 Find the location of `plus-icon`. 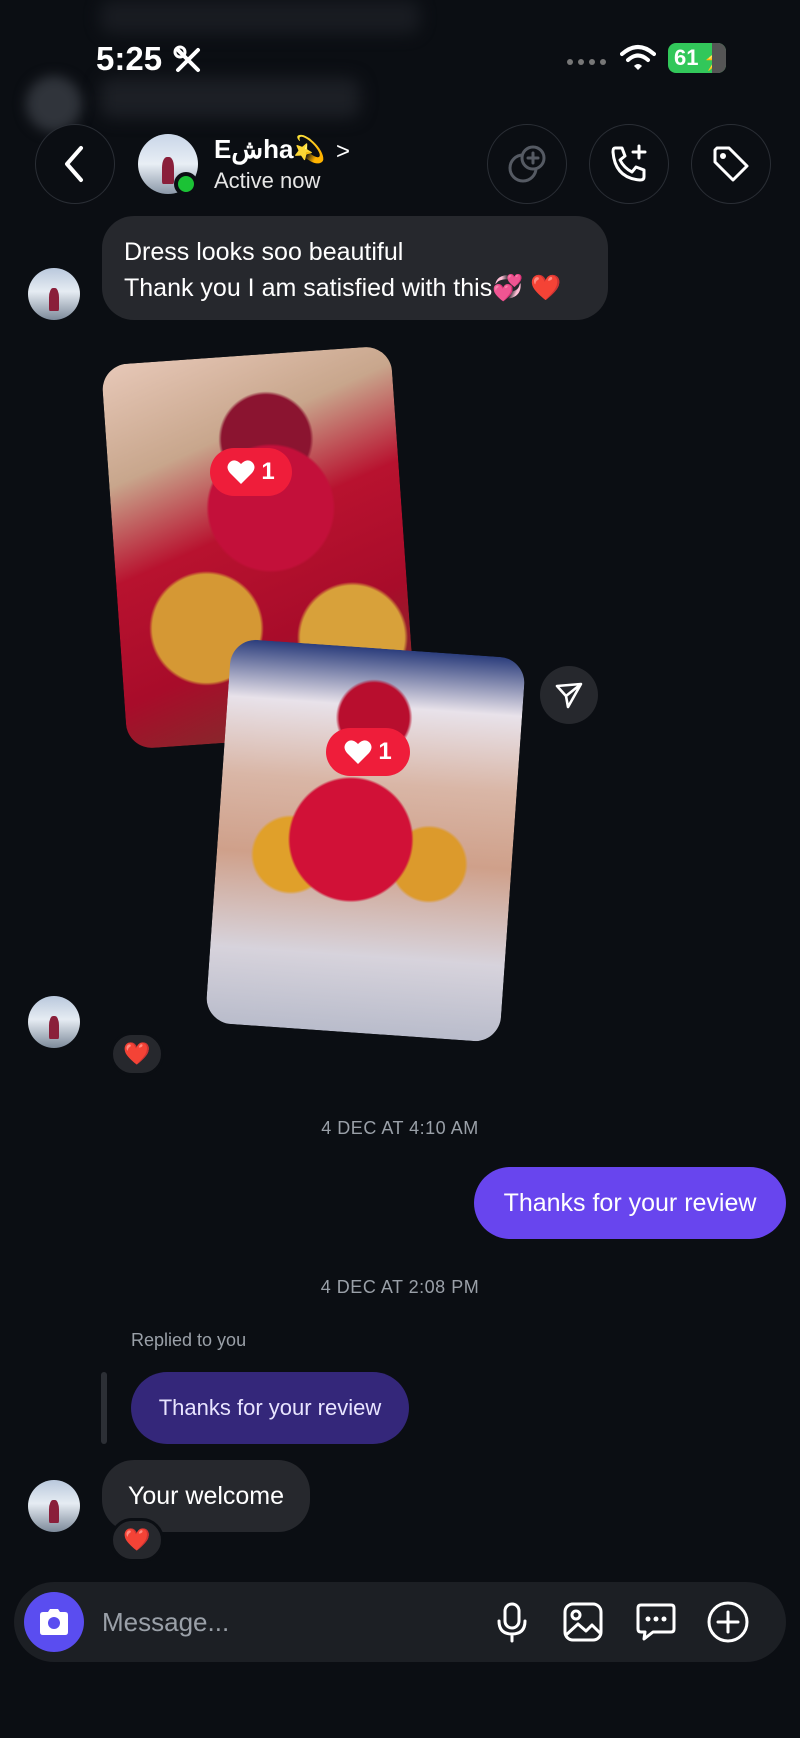

plus-icon is located at coordinates (728, 1622).